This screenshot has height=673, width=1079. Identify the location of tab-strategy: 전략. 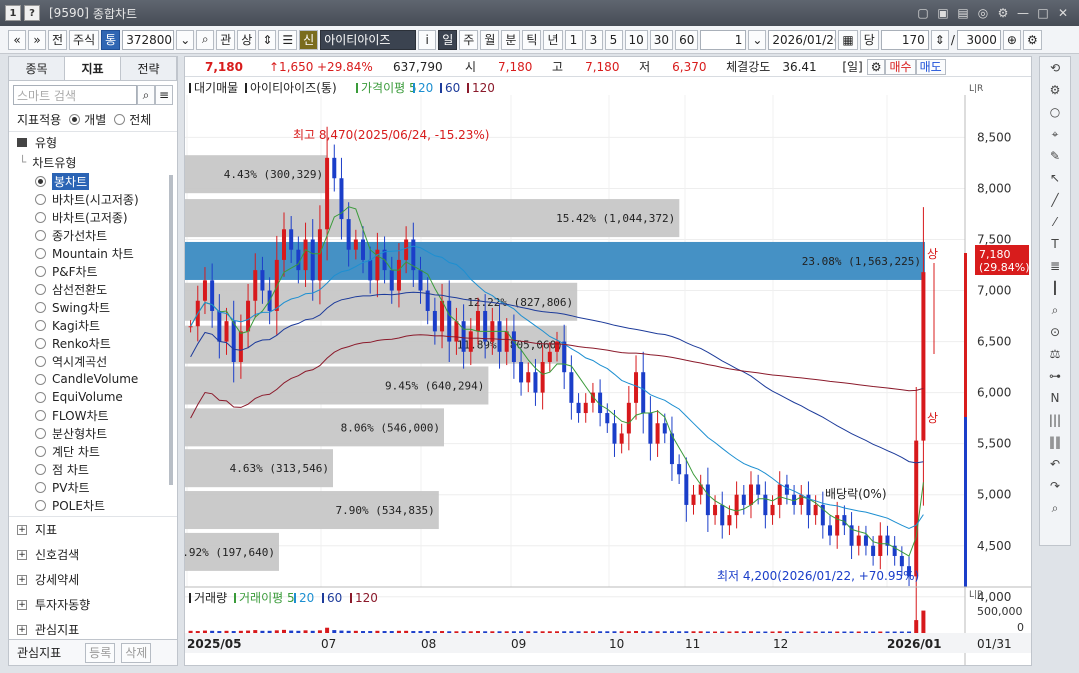
(149, 68).